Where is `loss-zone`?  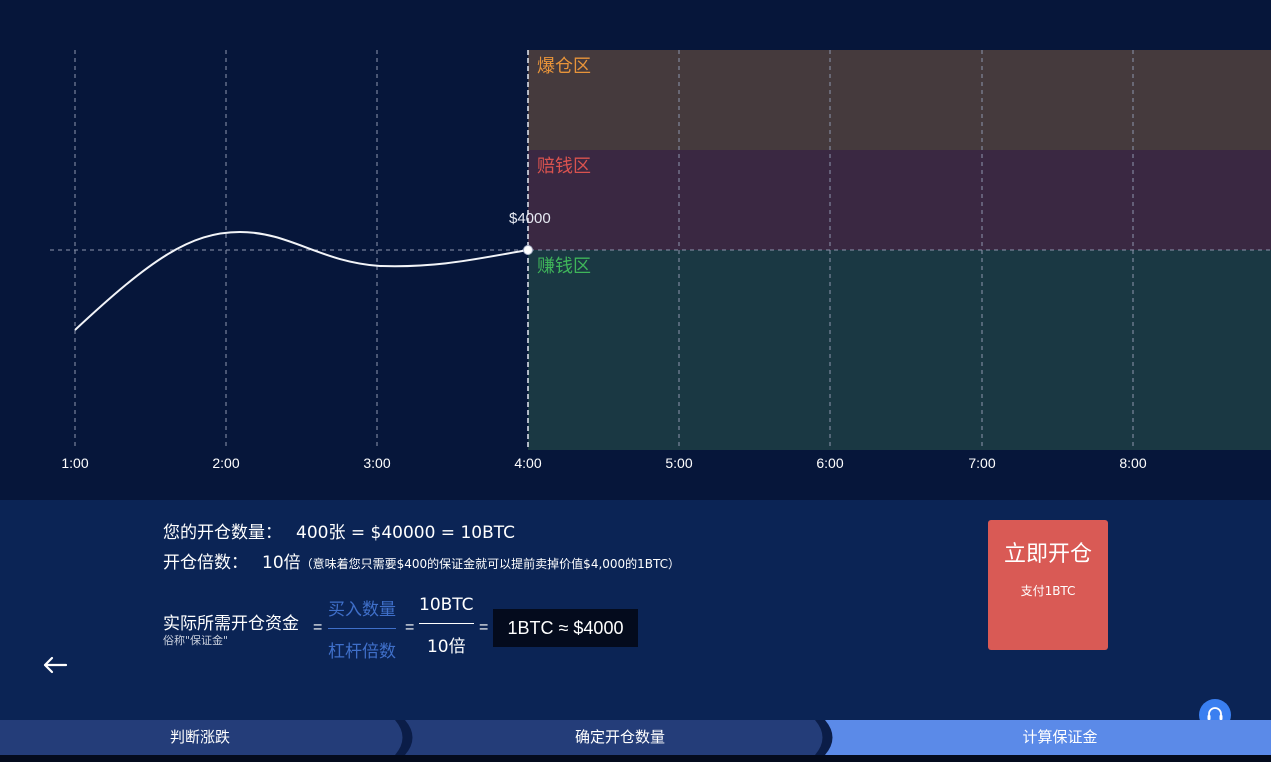 loss-zone is located at coordinates (899, 200).